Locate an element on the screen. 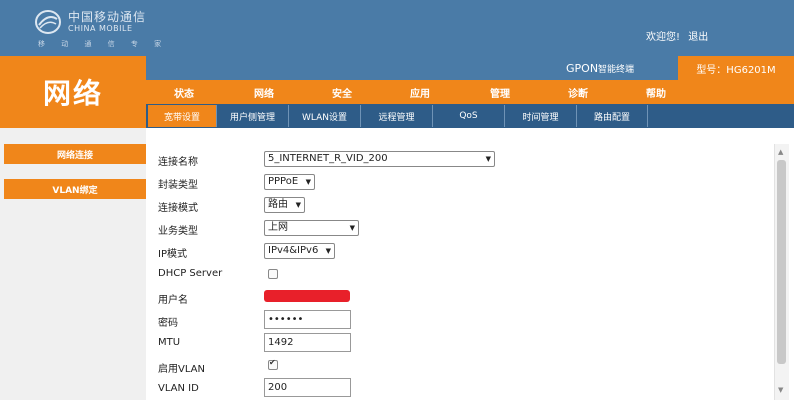  header-bar: 中国移动通信 CHINA MOBILE 移 动 通 信 专 家 欢迎您! 退出 is located at coordinates (397, 28).